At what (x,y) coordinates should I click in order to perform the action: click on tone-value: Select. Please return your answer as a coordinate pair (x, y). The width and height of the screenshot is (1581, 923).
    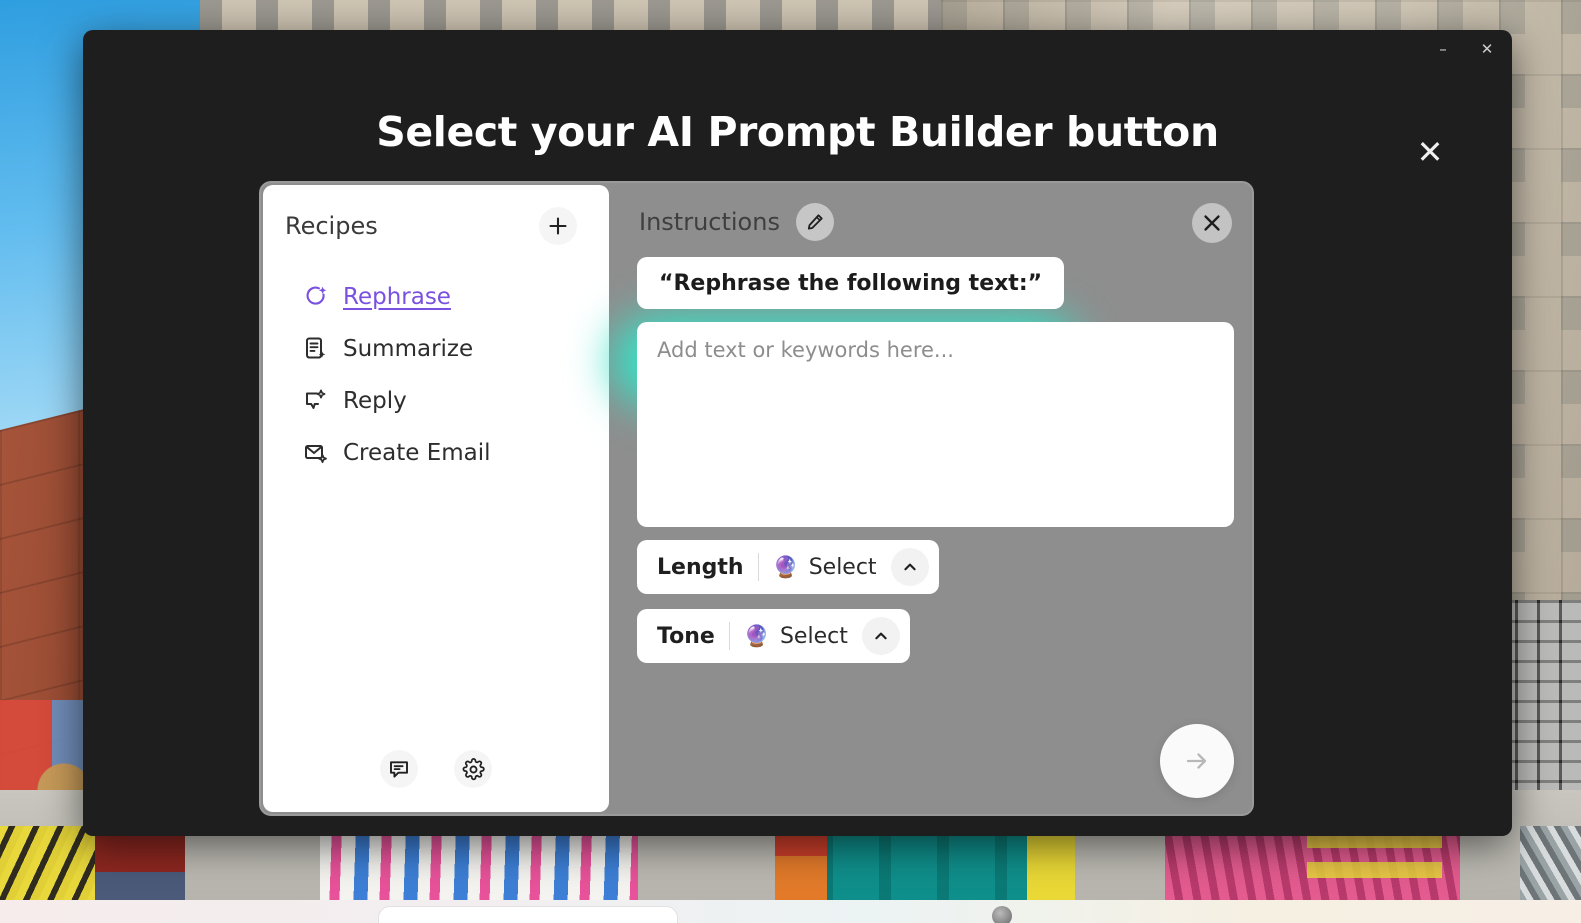
    Looking at the image, I should click on (813, 636).